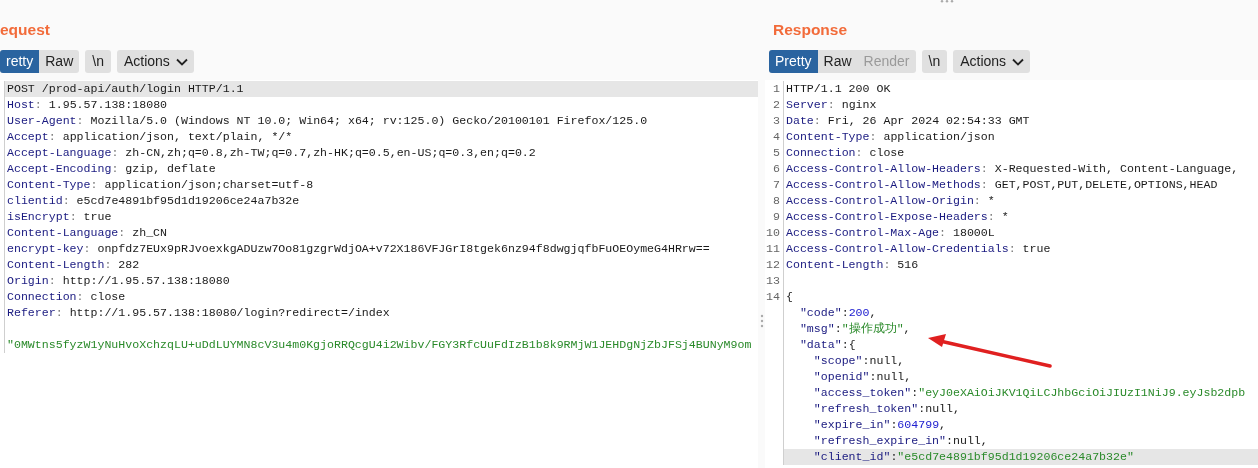 This screenshot has height=468, width=1258. I want to click on line-number: 2, so click(776, 104).